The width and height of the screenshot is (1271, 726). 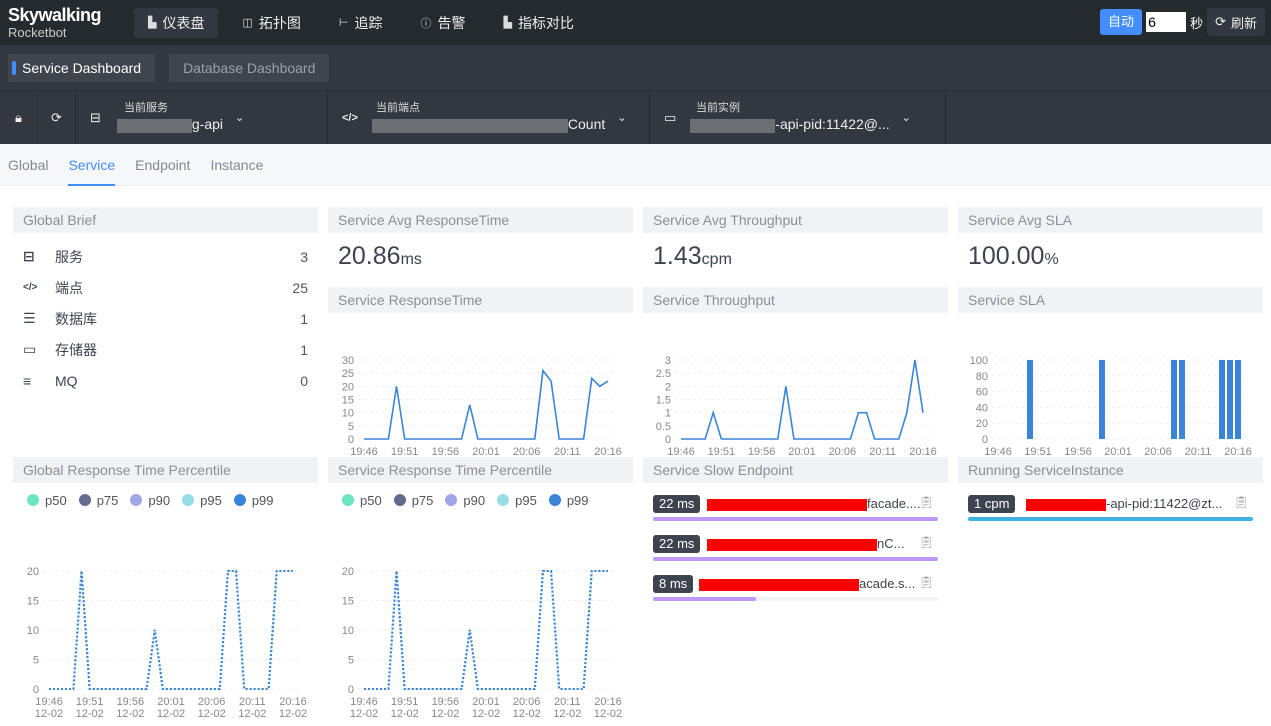 I want to click on logo-subtitle: Rocketbot, so click(x=37, y=32).